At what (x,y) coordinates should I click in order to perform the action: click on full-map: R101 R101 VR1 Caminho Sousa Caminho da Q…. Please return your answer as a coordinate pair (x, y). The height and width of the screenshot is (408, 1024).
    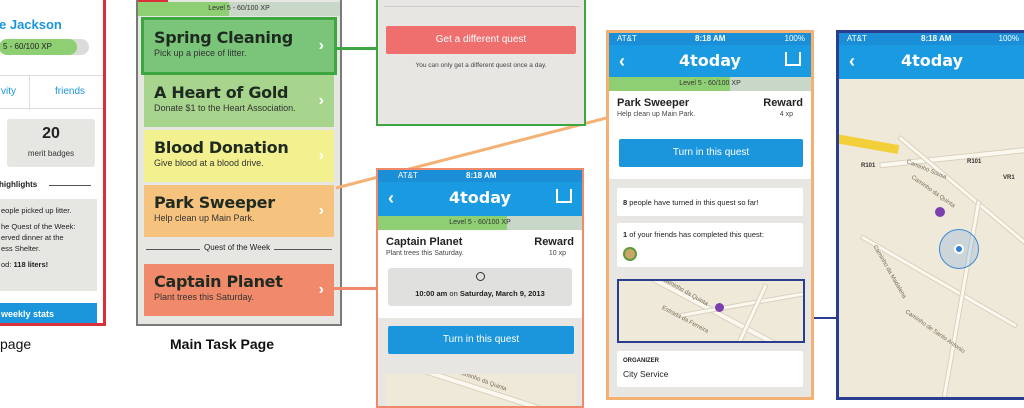
    Looking at the image, I should click on (931, 238).